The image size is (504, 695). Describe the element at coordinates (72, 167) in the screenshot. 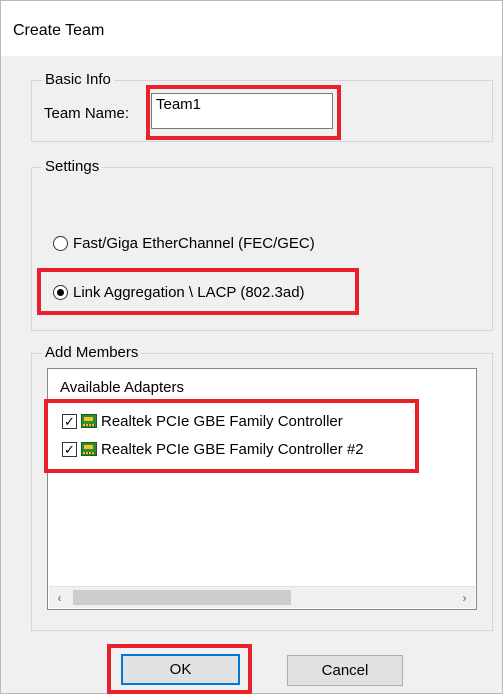

I see `settings-legend: Settings` at that location.